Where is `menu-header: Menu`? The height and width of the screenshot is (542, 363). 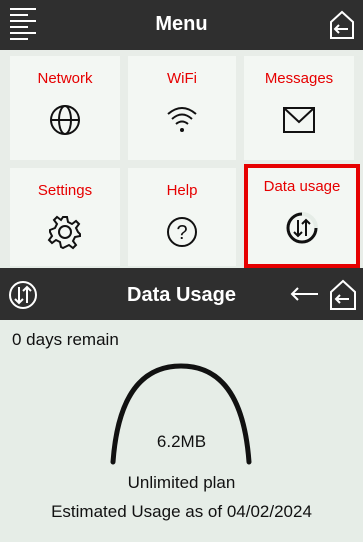 menu-header: Menu is located at coordinates (181, 25).